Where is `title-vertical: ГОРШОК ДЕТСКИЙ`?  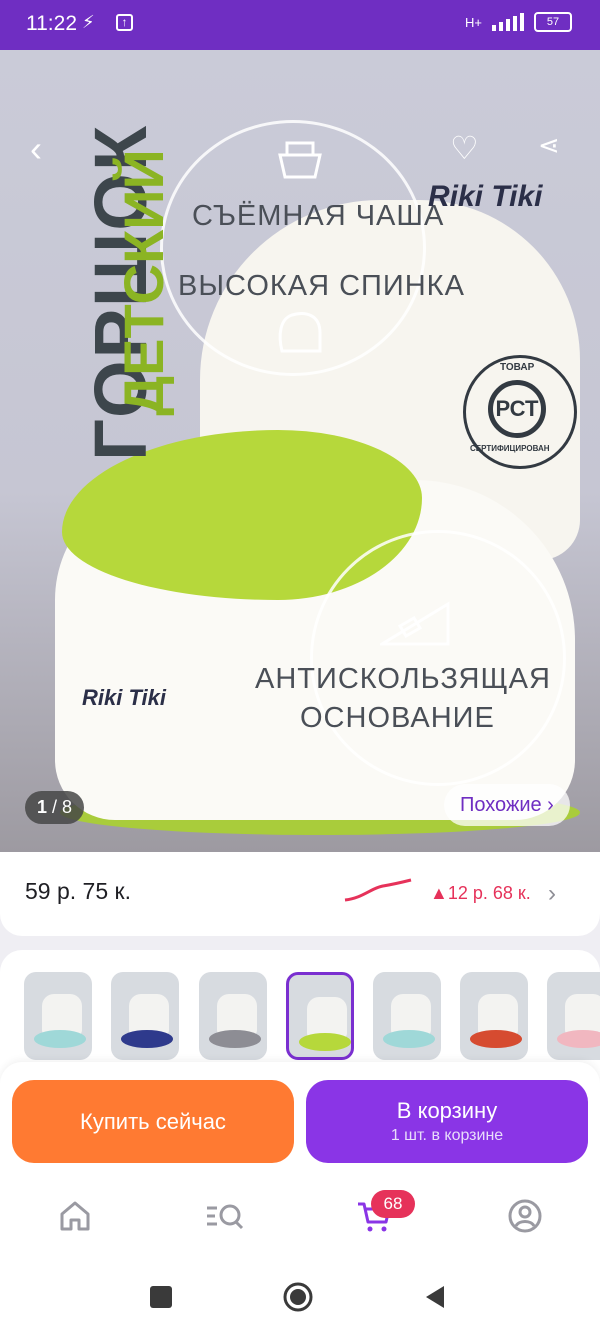
title-vertical: ГОРШОК ДЕТСКИЙ is located at coordinates (105, 292).